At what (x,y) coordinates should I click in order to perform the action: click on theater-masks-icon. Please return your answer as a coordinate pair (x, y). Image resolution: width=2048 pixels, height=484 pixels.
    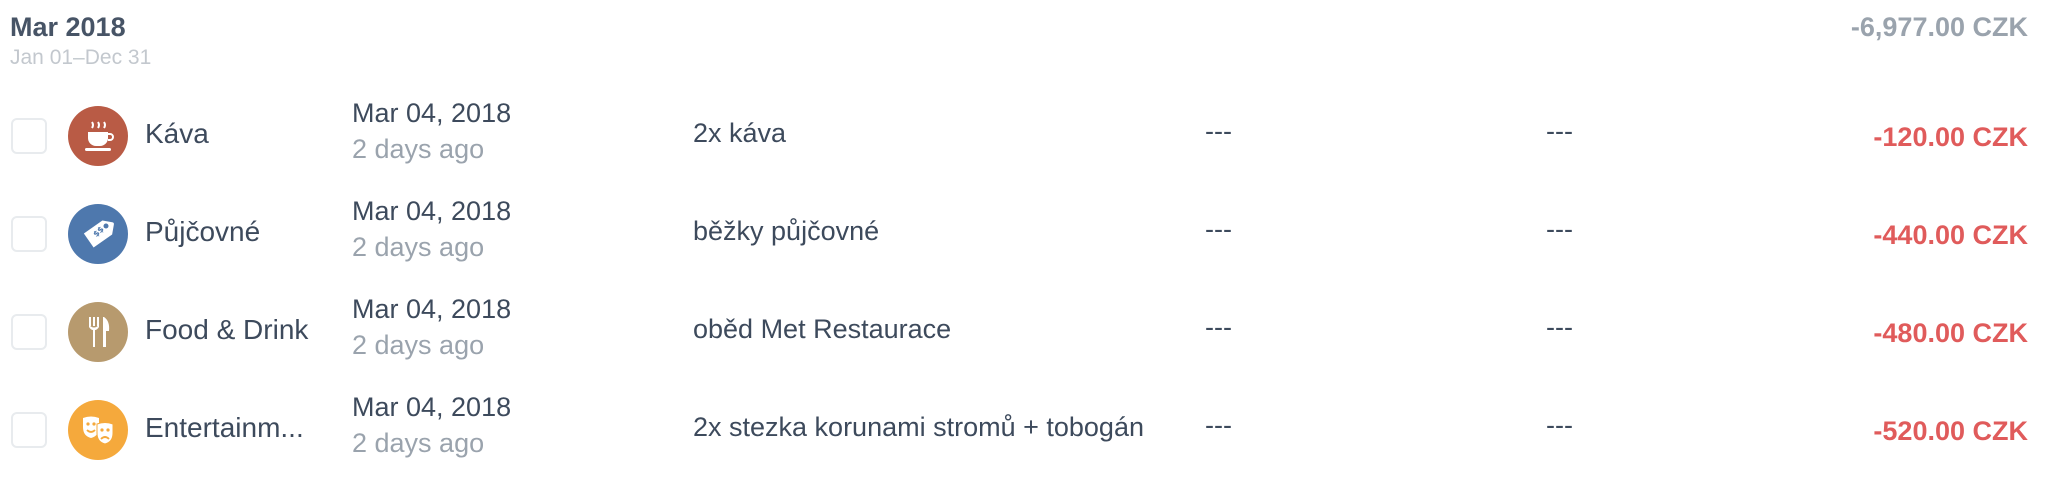
    Looking at the image, I should click on (98, 430).